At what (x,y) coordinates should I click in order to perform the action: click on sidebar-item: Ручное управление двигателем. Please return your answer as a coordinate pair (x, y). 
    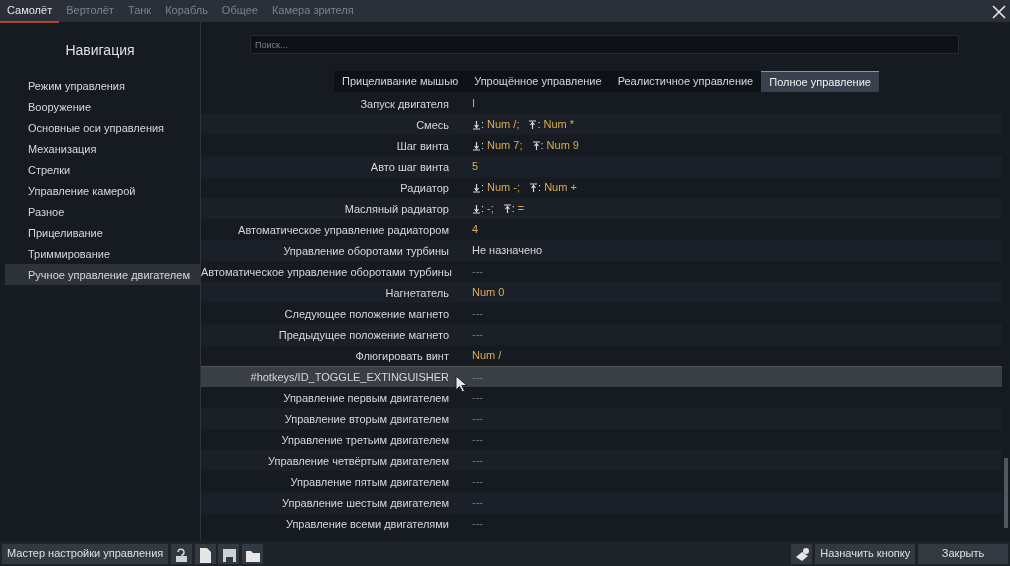
    Looking at the image, I should click on (102, 274).